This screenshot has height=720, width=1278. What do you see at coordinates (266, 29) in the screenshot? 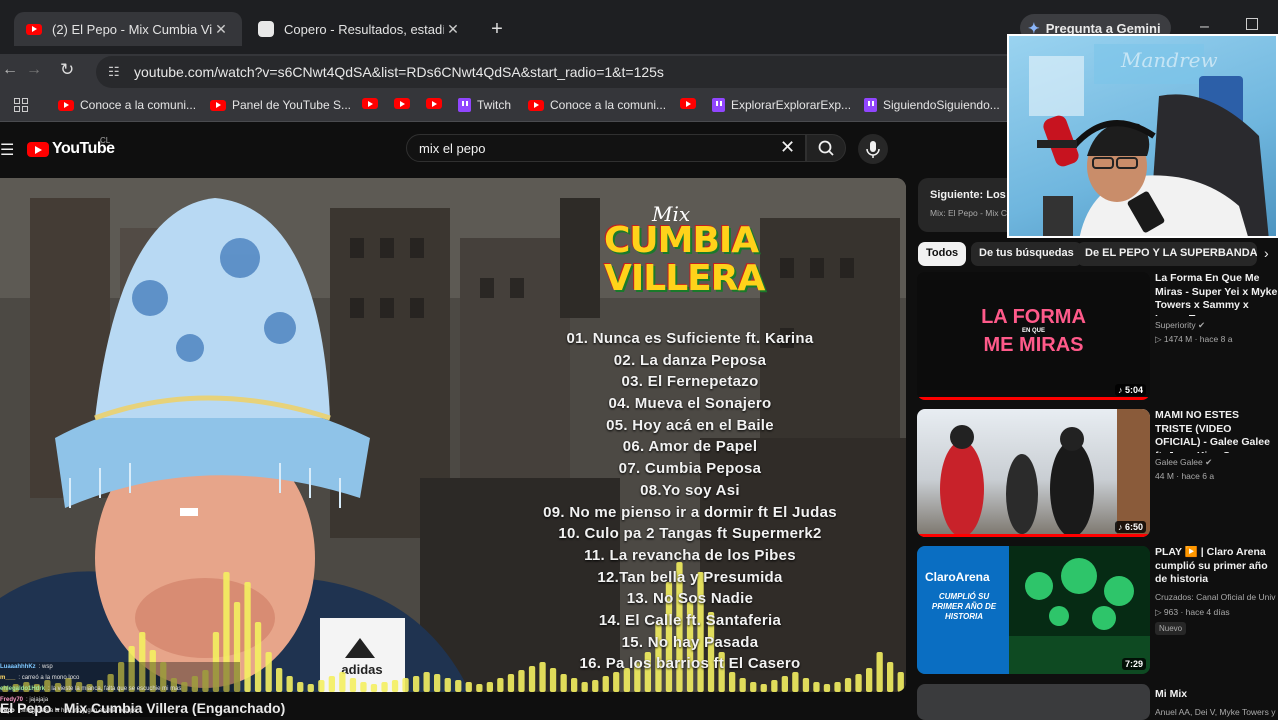
I see `copero-favicon-icon` at bounding box center [266, 29].